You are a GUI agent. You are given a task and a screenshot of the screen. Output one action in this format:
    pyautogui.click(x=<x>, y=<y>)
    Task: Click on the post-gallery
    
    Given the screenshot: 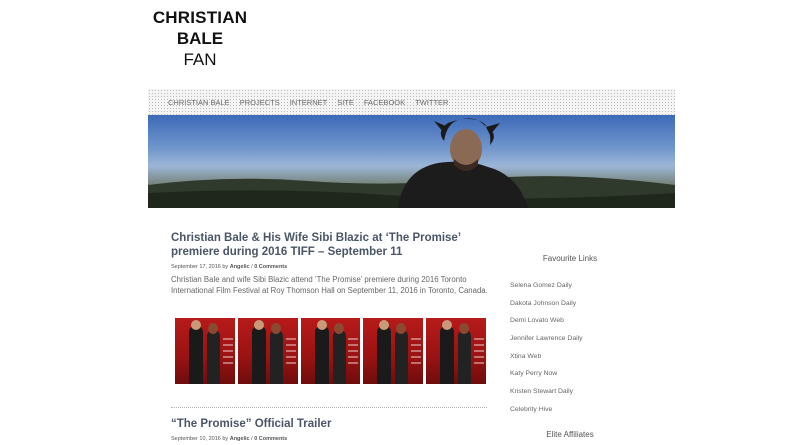 What is the action you would take?
    pyautogui.click(x=330, y=351)
    